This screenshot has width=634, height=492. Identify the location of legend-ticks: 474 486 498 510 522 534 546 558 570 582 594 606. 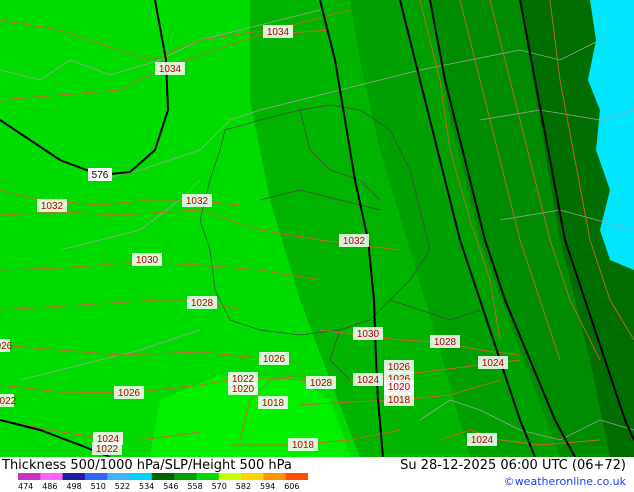
(168, 487).